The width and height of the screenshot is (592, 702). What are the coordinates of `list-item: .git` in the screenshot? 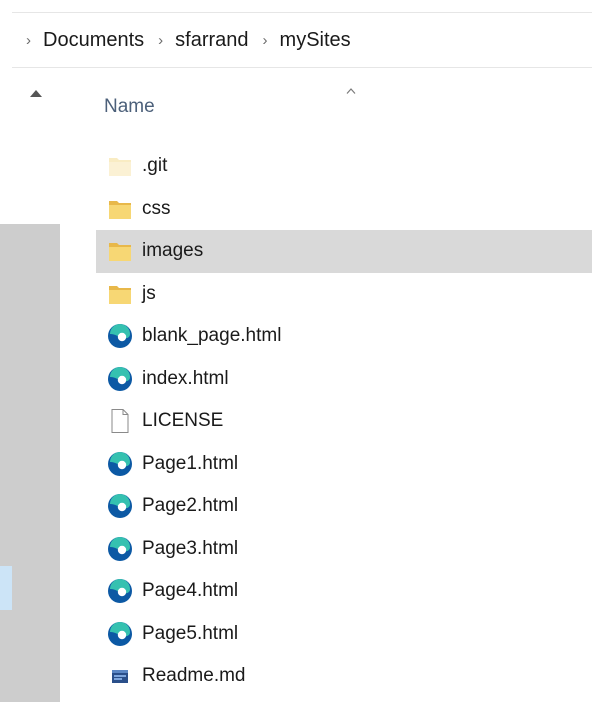 It's located at (344, 166).